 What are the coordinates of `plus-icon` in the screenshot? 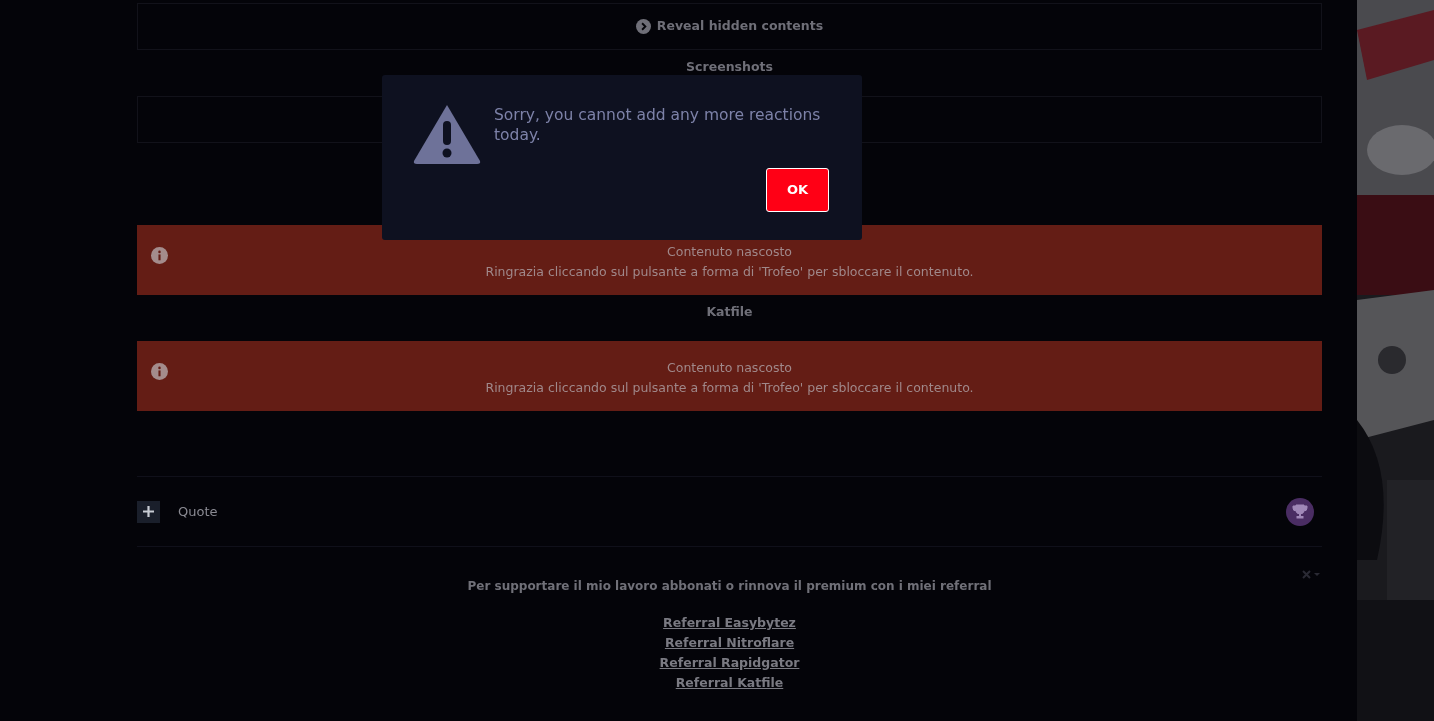 It's located at (148, 511).